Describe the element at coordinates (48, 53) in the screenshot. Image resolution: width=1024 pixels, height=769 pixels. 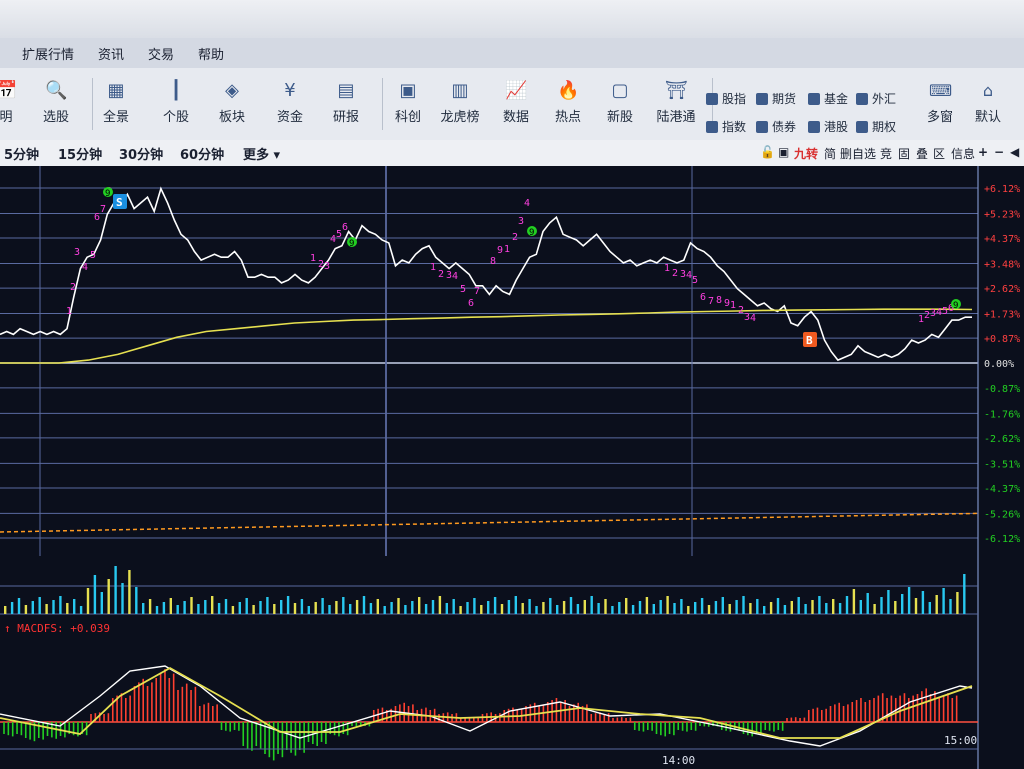
I see `menu-extended-quotes: 扩展行情` at that location.